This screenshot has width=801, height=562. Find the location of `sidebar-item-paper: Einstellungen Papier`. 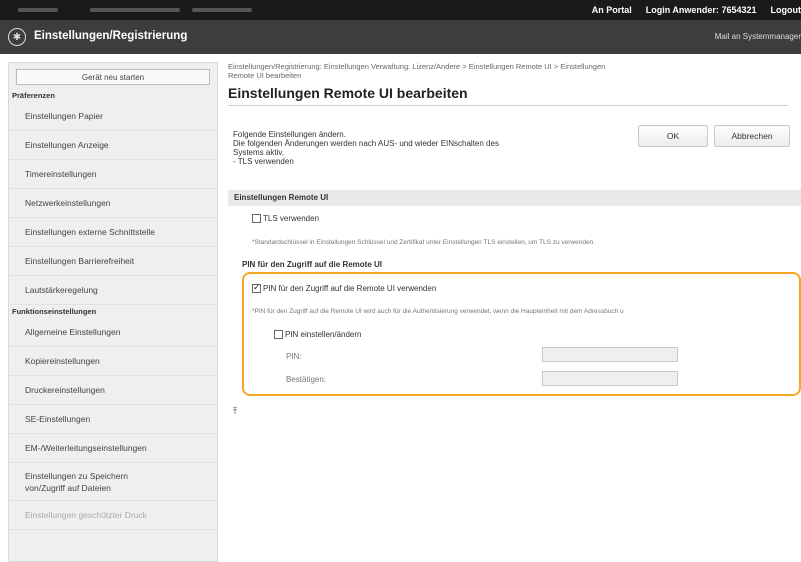

sidebar-item-paper: Einstellungen Papier is located at coordinates (113, 116).